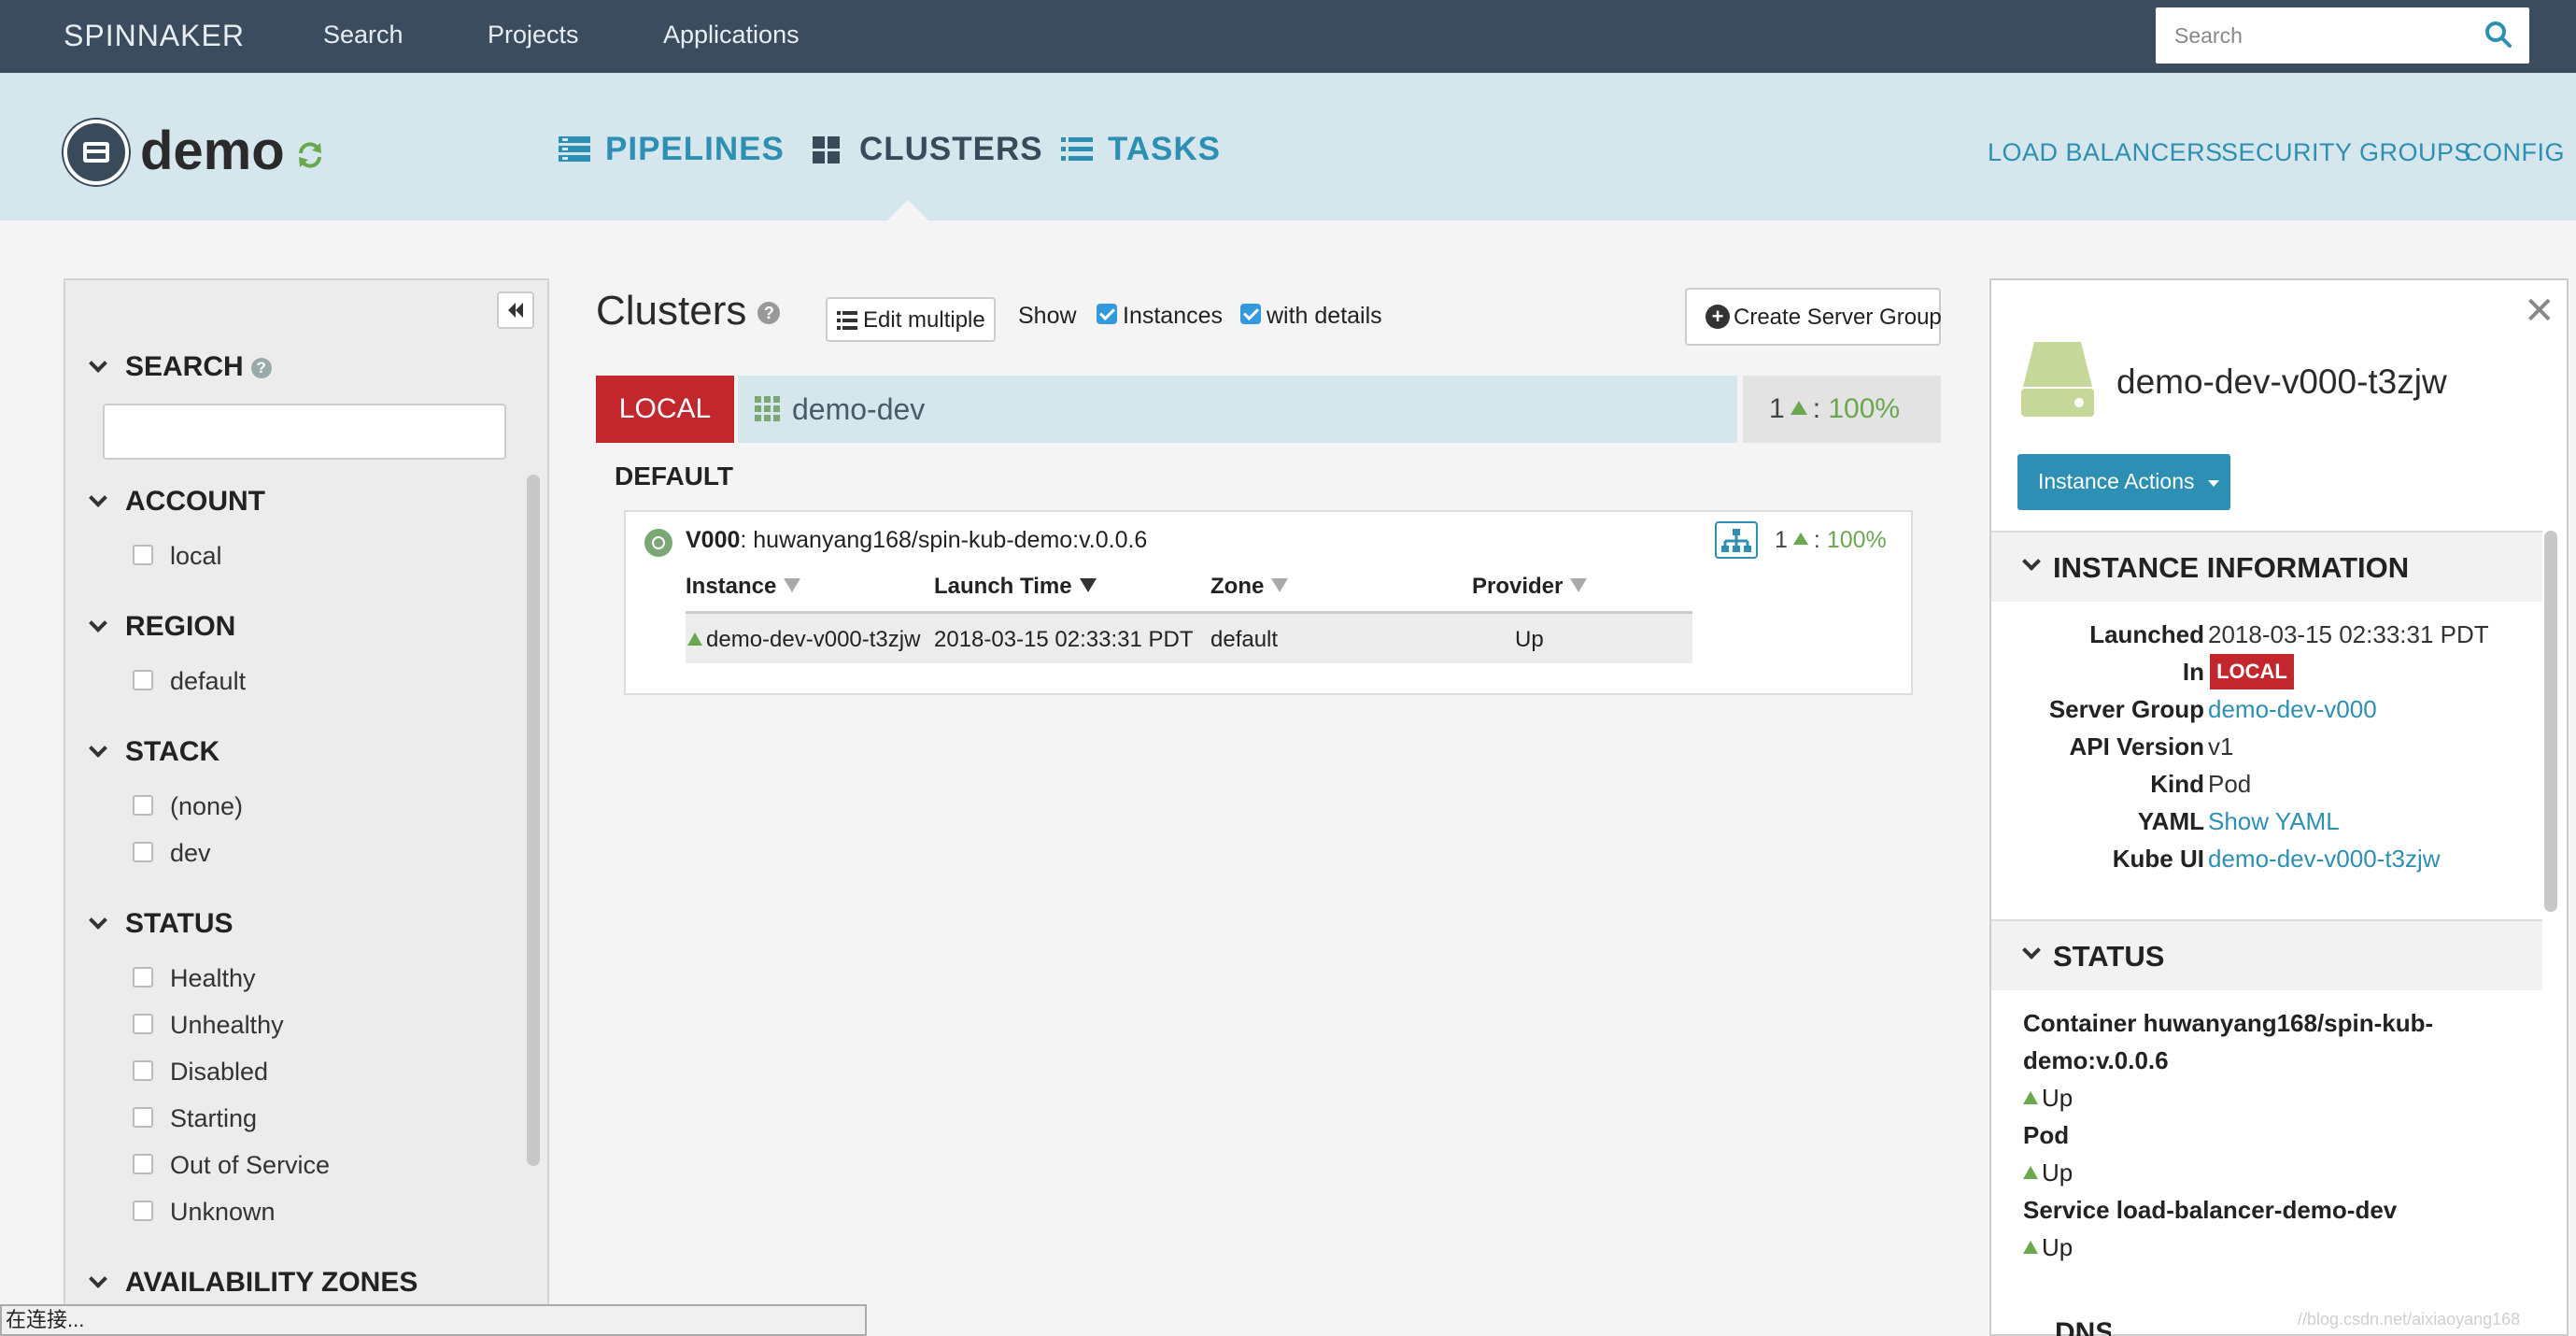  Describe the element at coordinates (204, 1212) in the screenshot. I see `filter-item-unknown: Unknown` at that location.